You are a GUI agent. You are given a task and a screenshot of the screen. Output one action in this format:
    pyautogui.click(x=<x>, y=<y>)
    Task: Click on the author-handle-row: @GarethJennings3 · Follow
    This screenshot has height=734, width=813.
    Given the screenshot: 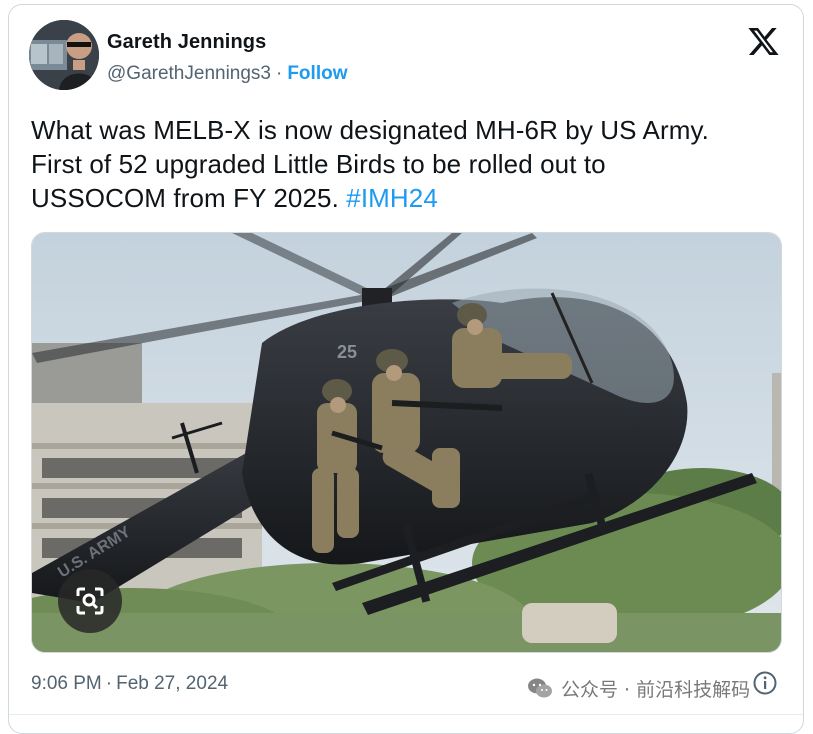 What is the action you would take?
    pyautogui.click(x=227, y=74)
    